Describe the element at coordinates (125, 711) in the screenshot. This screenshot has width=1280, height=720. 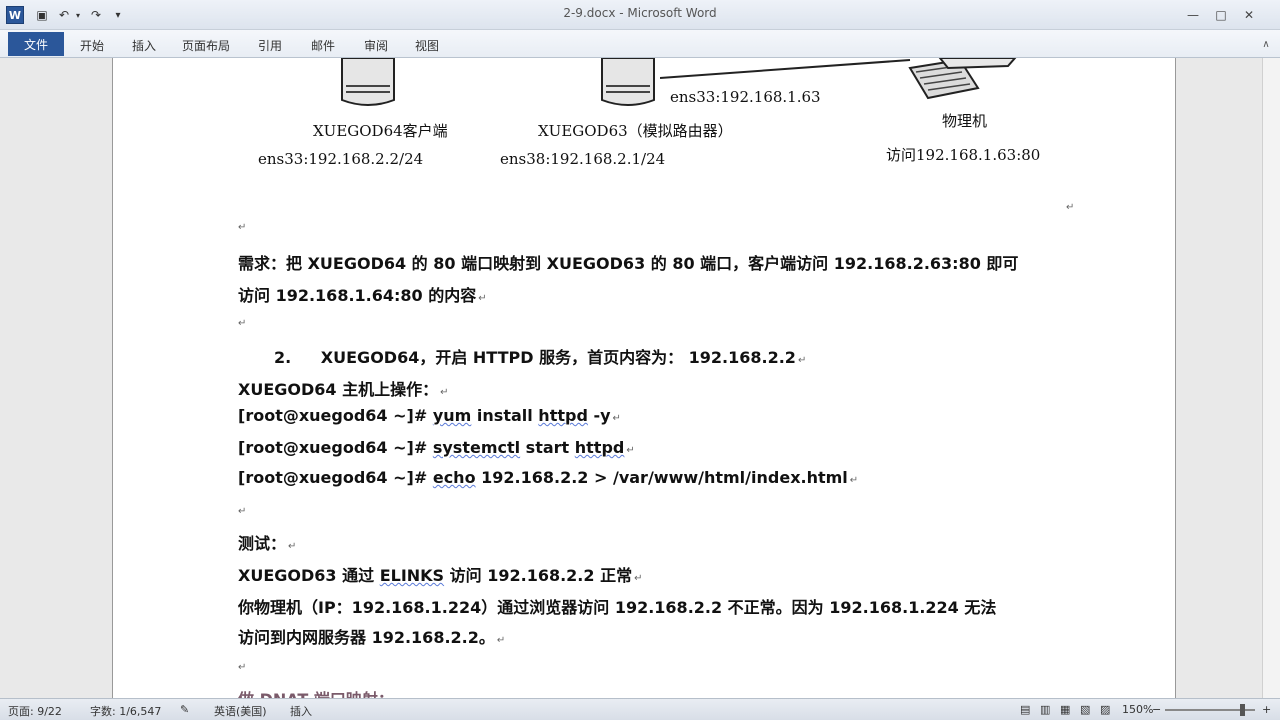
I see `word-count: 字数: 1/6,547` at that location.